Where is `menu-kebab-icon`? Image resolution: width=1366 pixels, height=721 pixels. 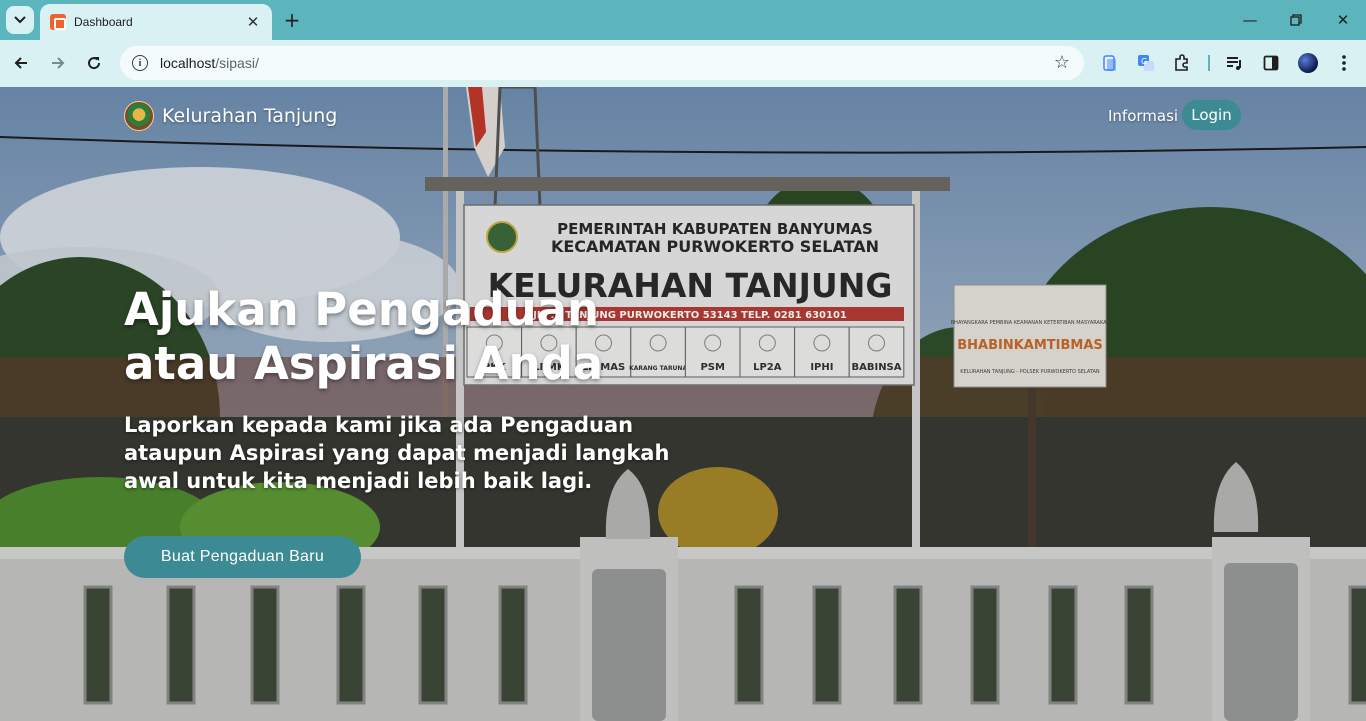 menu-kebab-icon is located at coordinates (1344, 63).